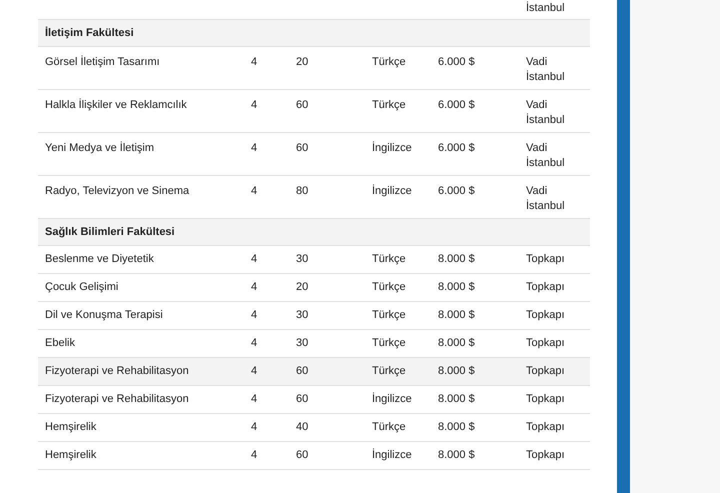 The image size is (720, 493). I want to click on table-cell: Radyo, Televizyon ve Sinema, so click(117, 191).